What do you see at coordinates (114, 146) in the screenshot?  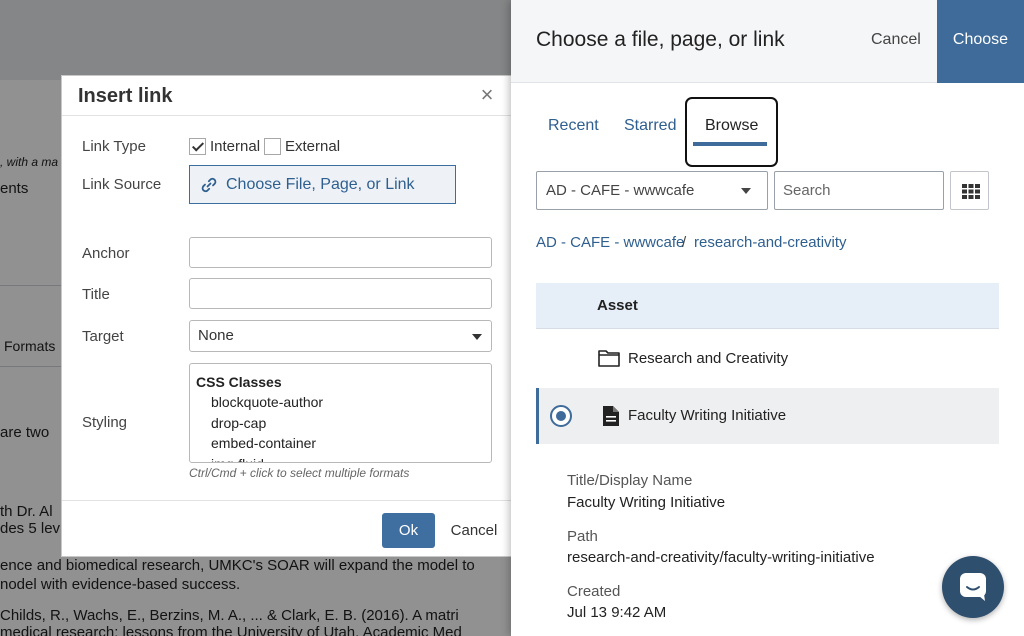 I see `link-type-label: Link Type` at bounding box center [114, 146].